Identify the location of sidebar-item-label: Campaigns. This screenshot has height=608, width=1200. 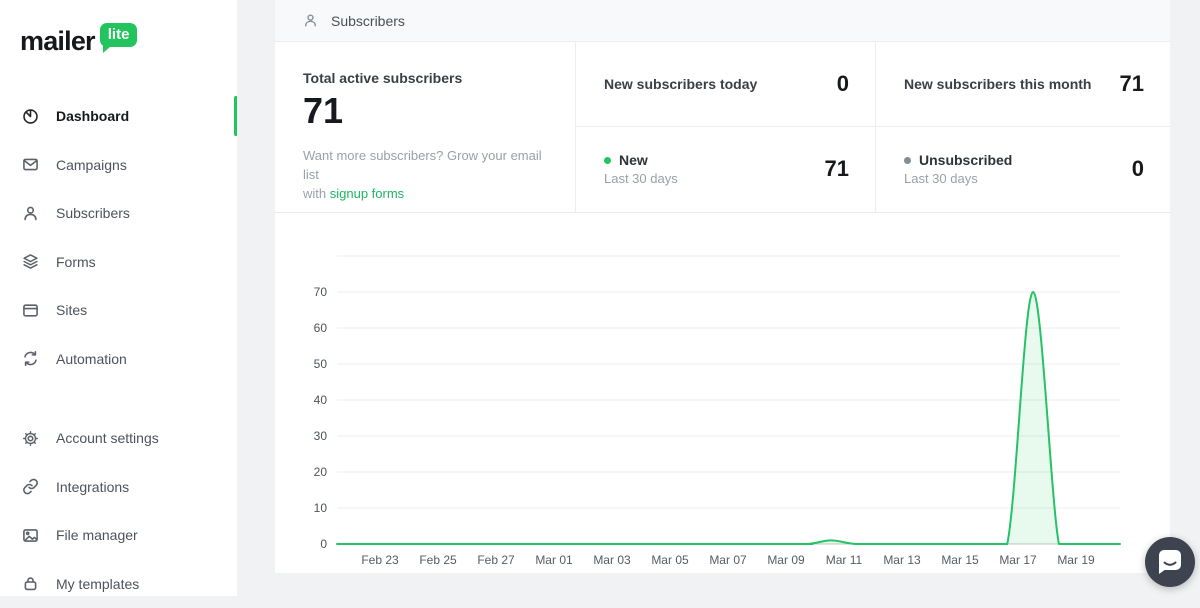
(91, 165).